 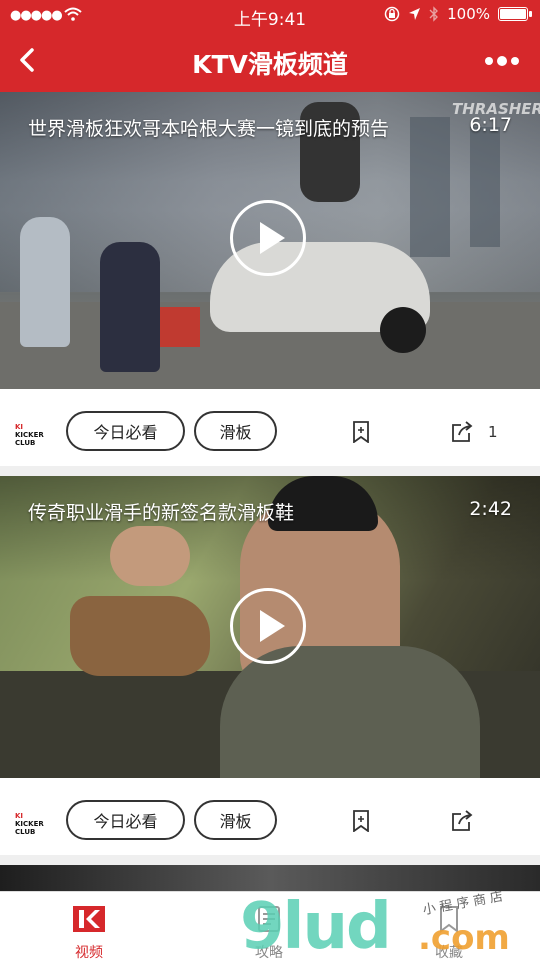 What do you see at coordinates (490, 125) in the screenshot?
I see `video-duration: 6:17` at bounding box center [490, 125].